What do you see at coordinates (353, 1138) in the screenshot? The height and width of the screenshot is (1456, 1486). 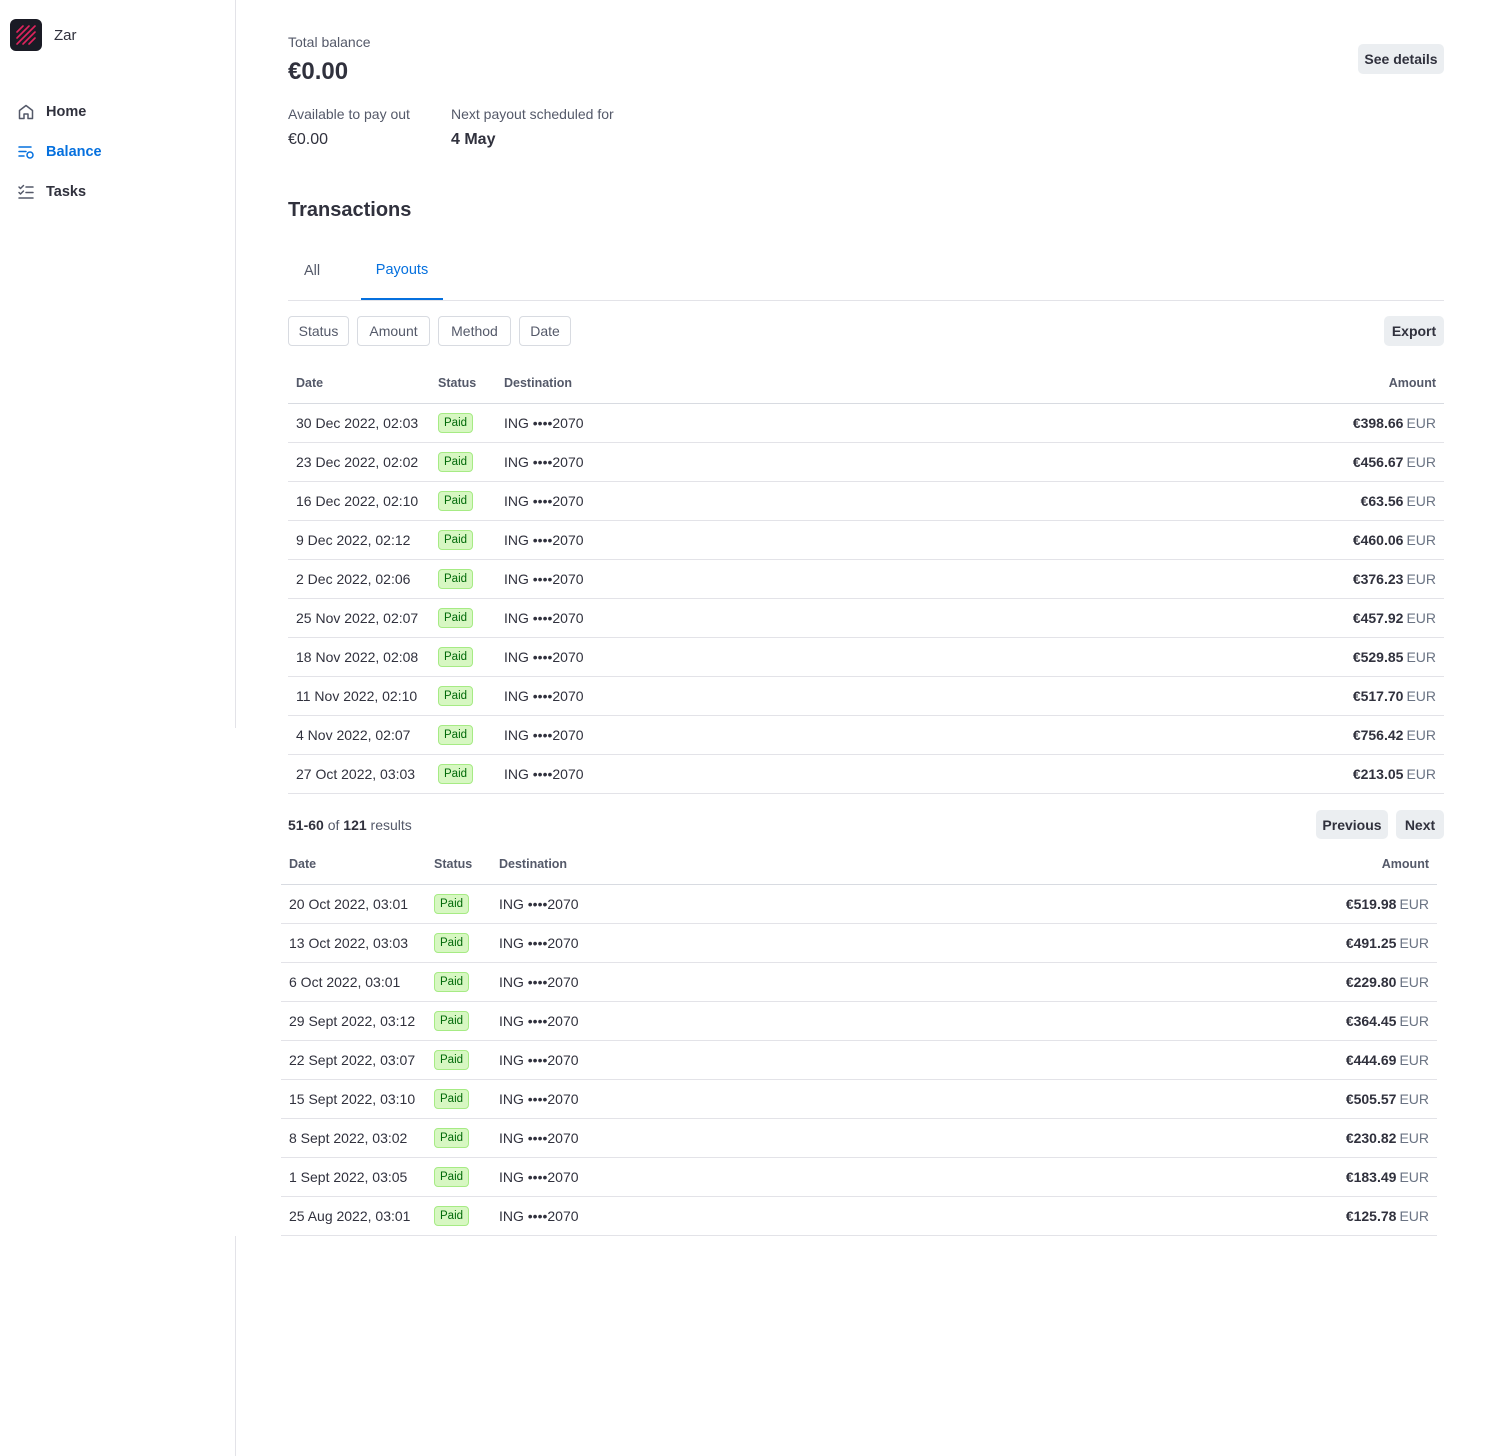 I see `row-date: 8 Sept 2022, 03:02` at bounding box center [353, 1138].